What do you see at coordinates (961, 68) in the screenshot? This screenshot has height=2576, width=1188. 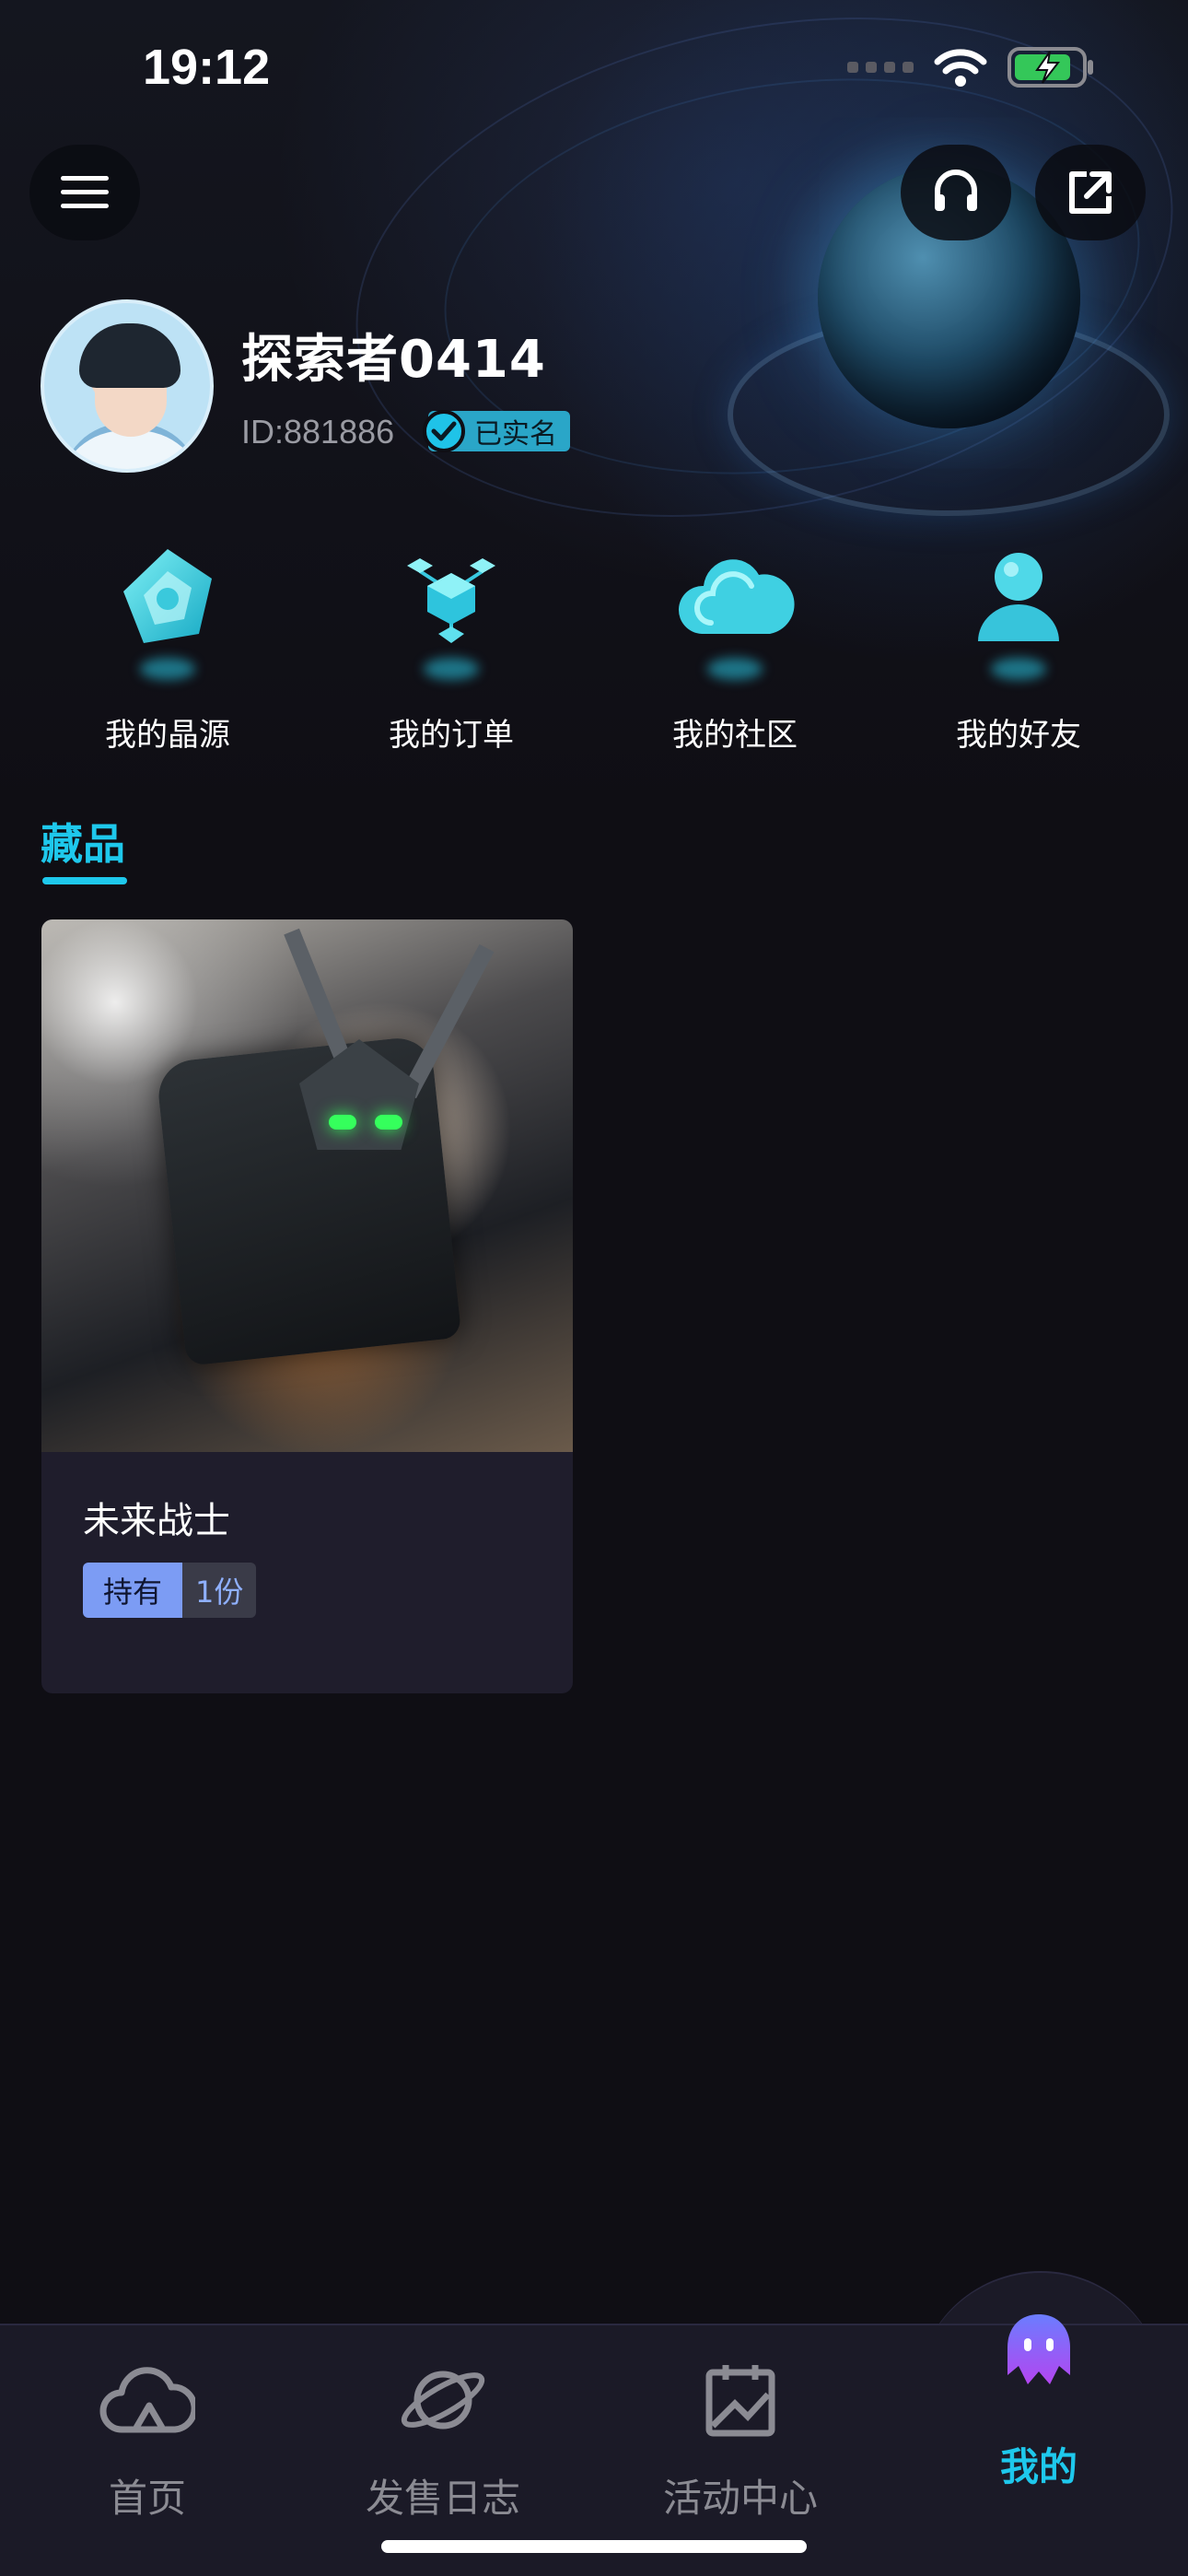 I see `wifi-icon` at bounding box center [961, 68].